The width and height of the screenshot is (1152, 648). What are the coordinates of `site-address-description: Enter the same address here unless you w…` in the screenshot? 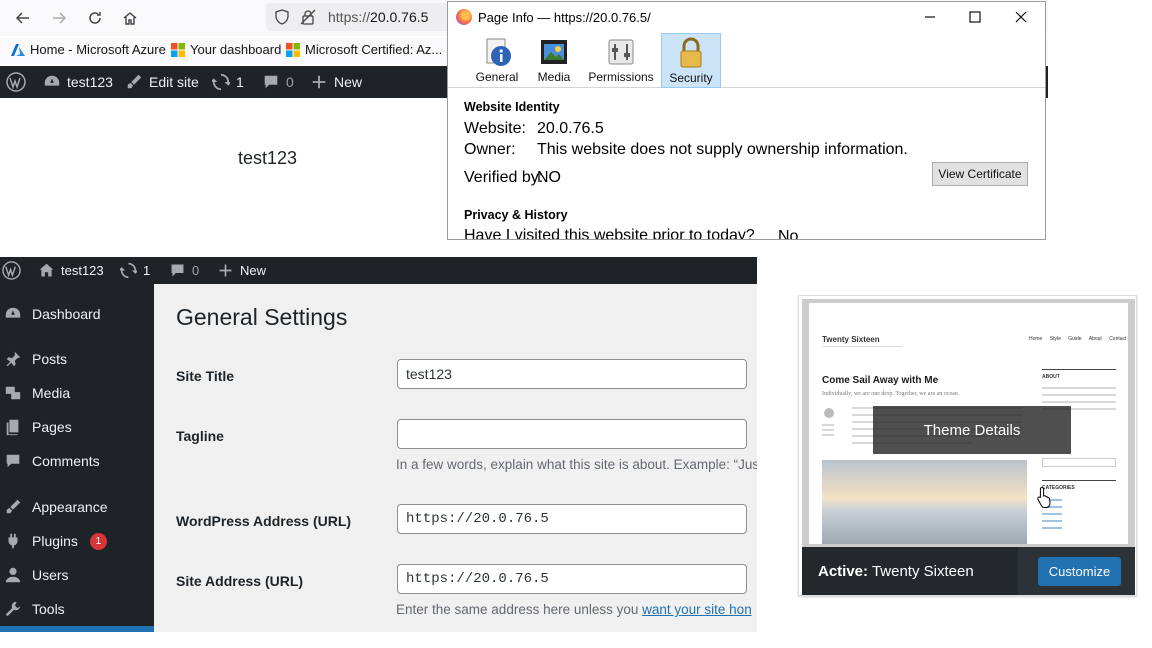 It's located at (574, 609).